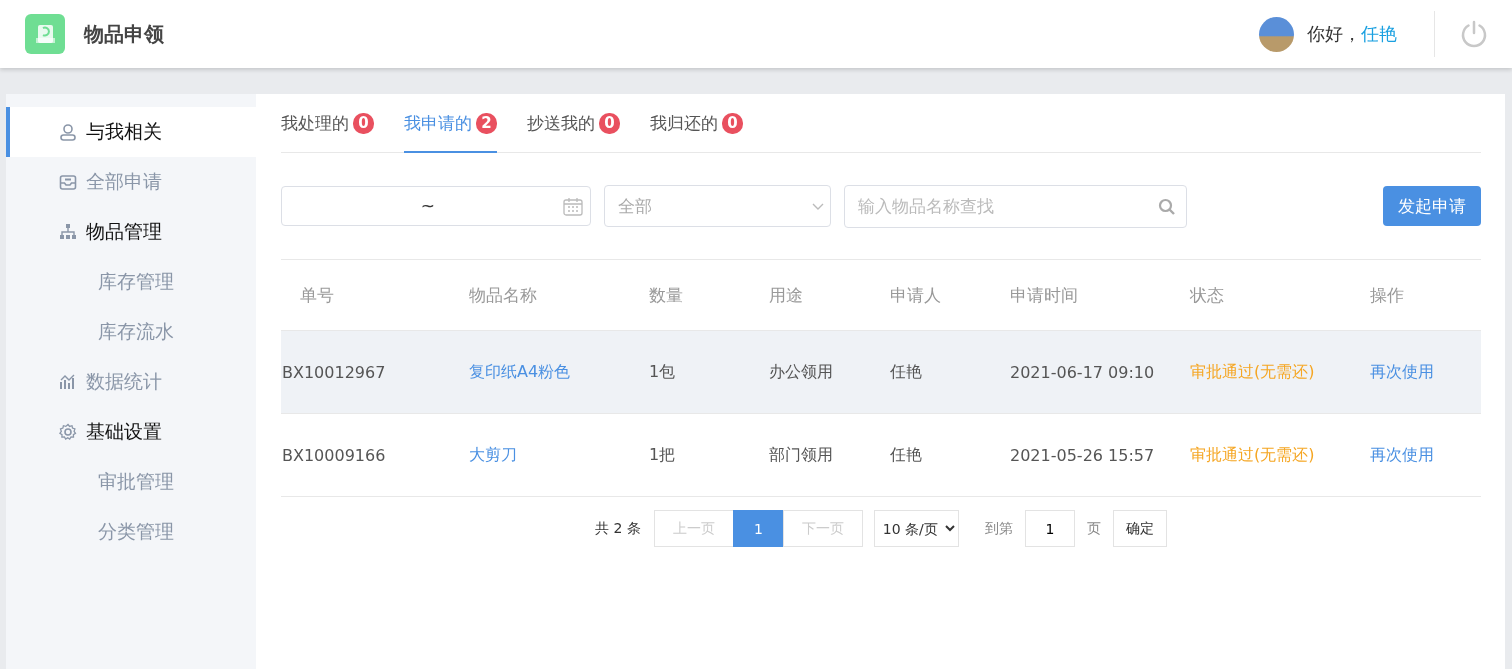 The height and width of the screenshot is (669, 1512). What do you see at coordinates (68, 132) in the screenshot?
I see `person-icon` at bounding box center [68, 132].